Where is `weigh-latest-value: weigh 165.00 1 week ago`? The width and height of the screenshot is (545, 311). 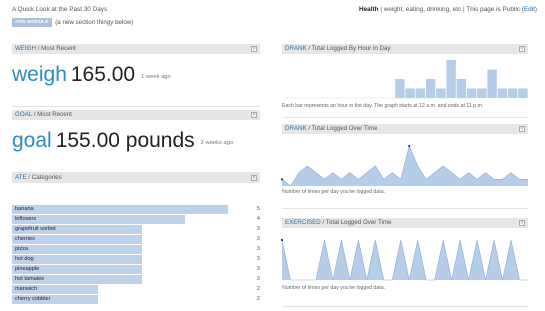 weigh-latest-value: weigh 165.00 1 week ago is located at coordinates (91, 74).